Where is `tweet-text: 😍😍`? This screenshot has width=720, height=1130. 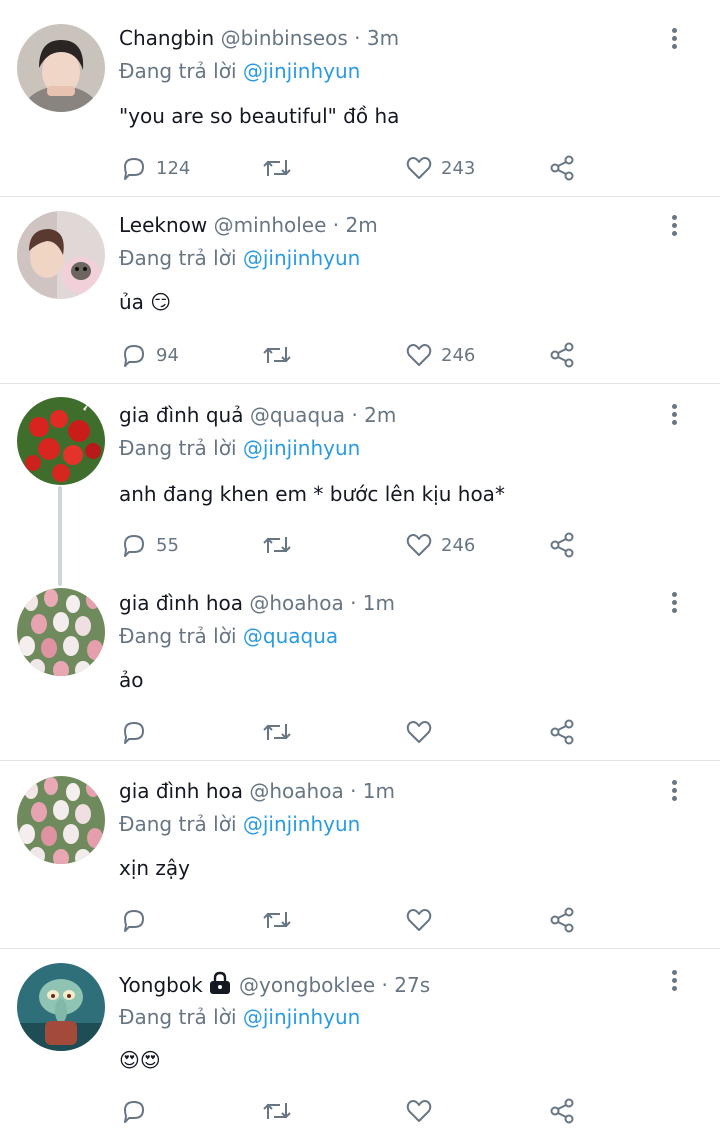 tweet-text: 😍😍 is located at coordinates (140, 1060).